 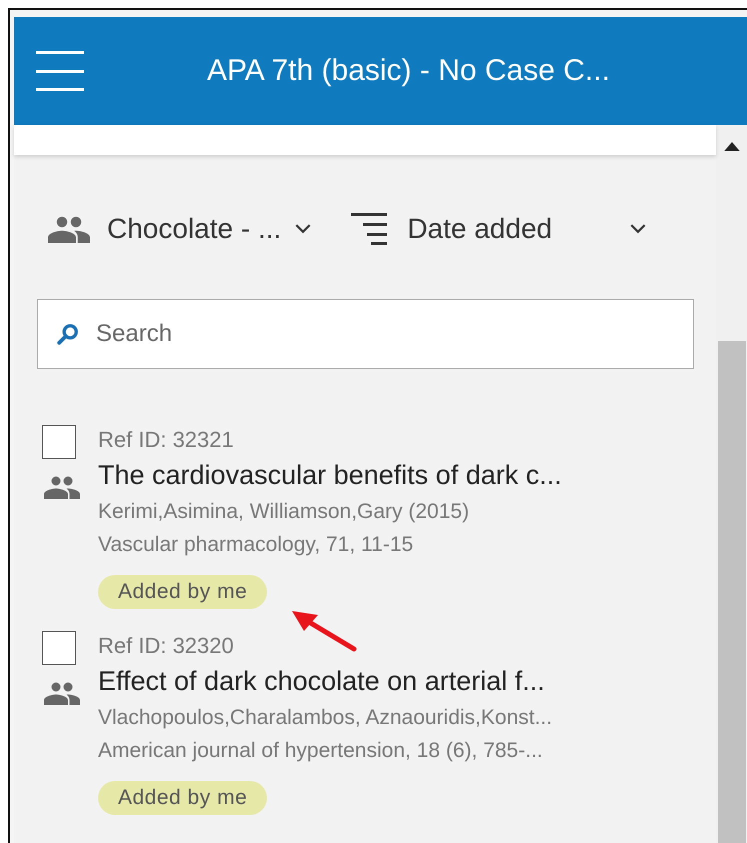 I want to click on sort-dropdown: Date added, so click(x=498, y=229).